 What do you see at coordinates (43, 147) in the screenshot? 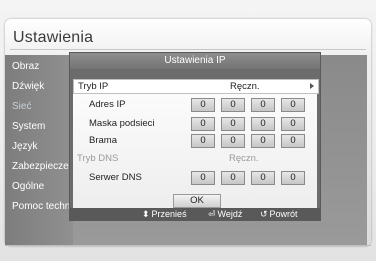
I see `sidebar-item-jezyk: Język` at bounding box center [43, 147].